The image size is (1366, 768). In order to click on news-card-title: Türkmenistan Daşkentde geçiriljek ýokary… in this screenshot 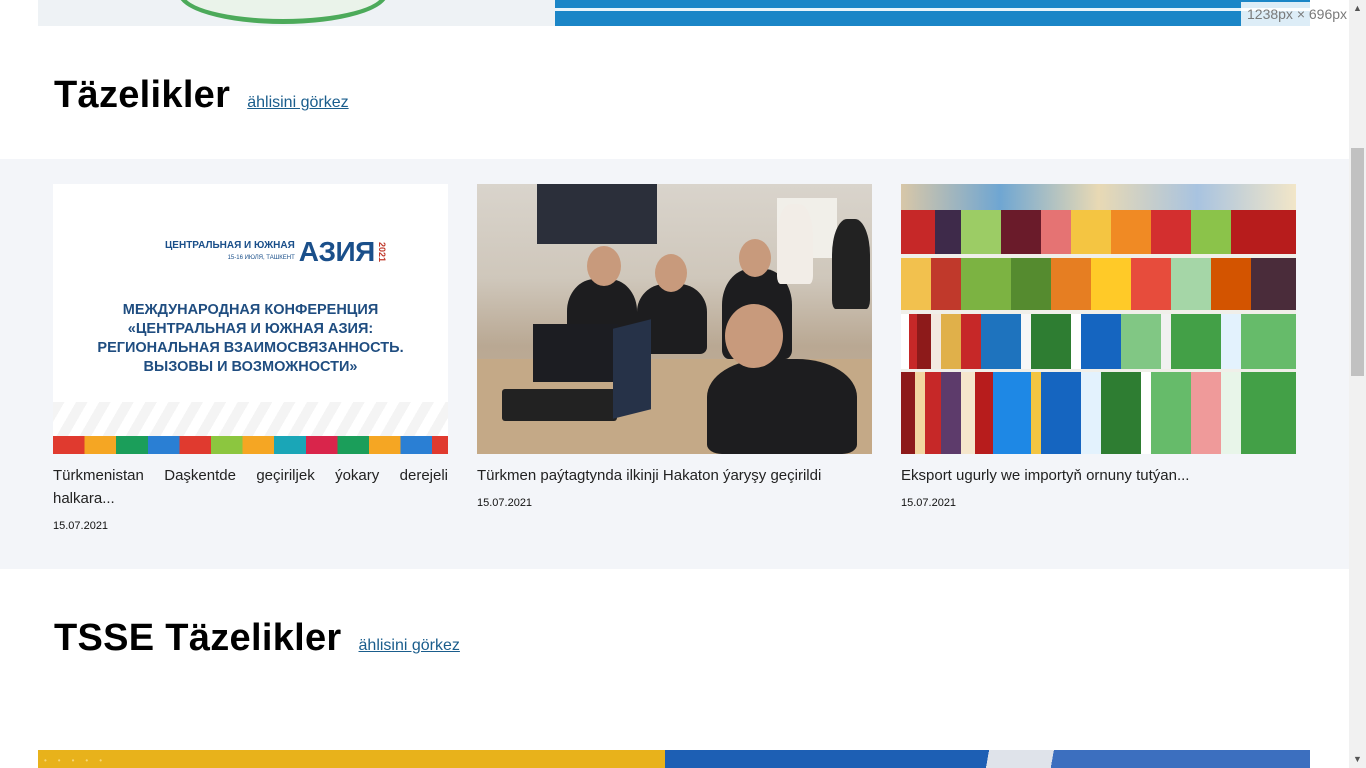, I will do `click(250, 487)`.